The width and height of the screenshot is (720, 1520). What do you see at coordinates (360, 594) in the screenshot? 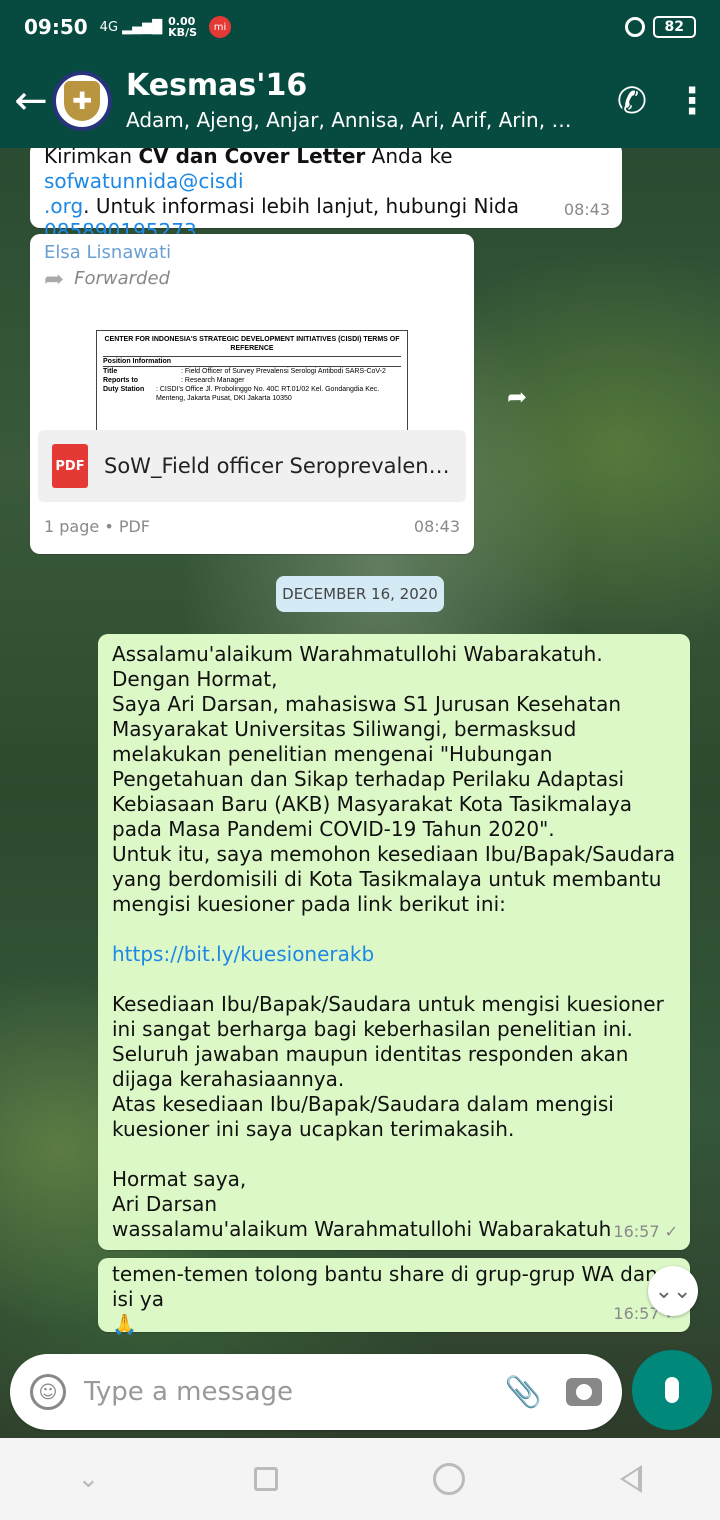
I see `date-divider: DECEMBER 16, 2020` at bounding box center [360, 594].